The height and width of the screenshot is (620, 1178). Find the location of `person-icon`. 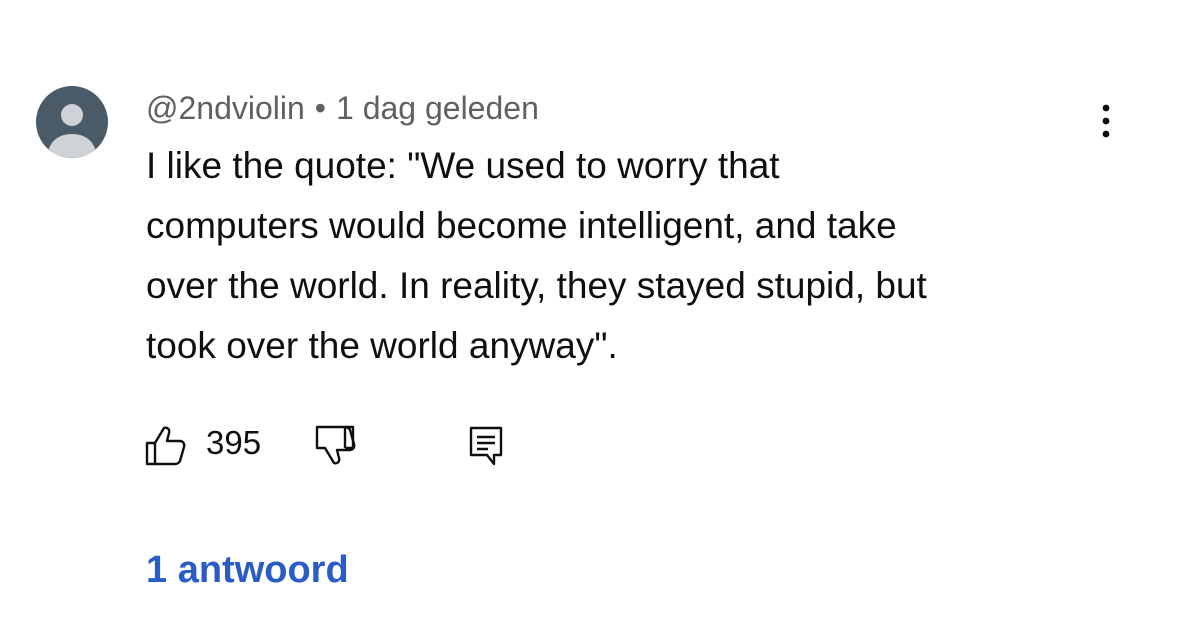

person-icon is located at coordinates (72, 131).